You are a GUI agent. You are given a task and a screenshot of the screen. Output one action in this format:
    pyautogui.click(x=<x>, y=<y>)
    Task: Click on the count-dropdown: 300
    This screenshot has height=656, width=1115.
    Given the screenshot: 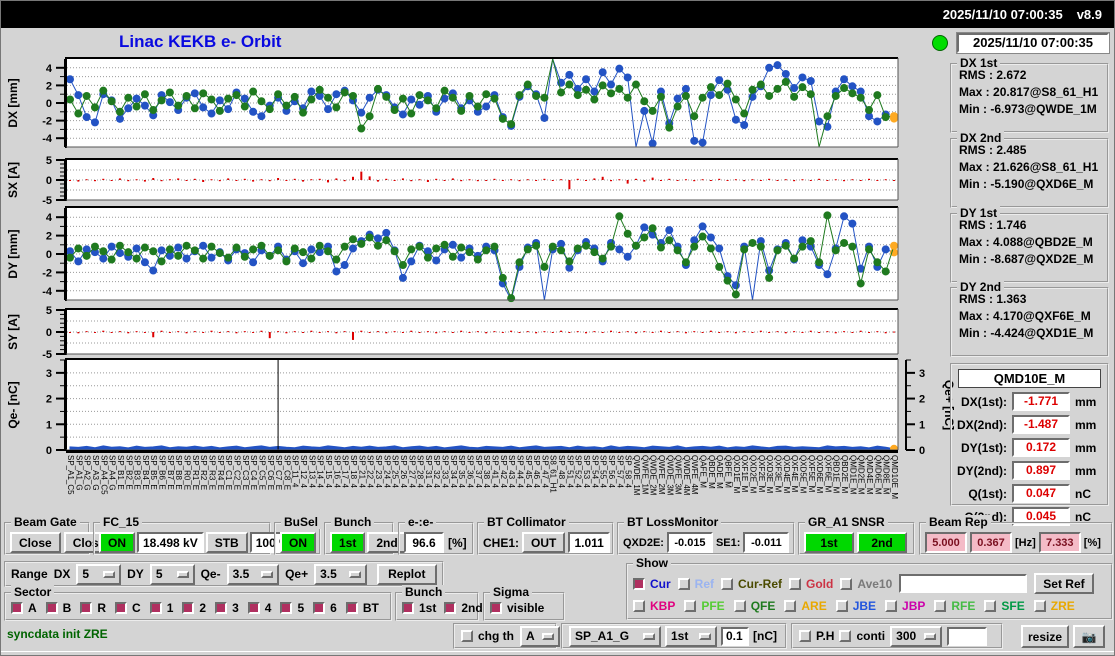 What is the action you would take?
    pyautogui.click(x=916, y=636)
    